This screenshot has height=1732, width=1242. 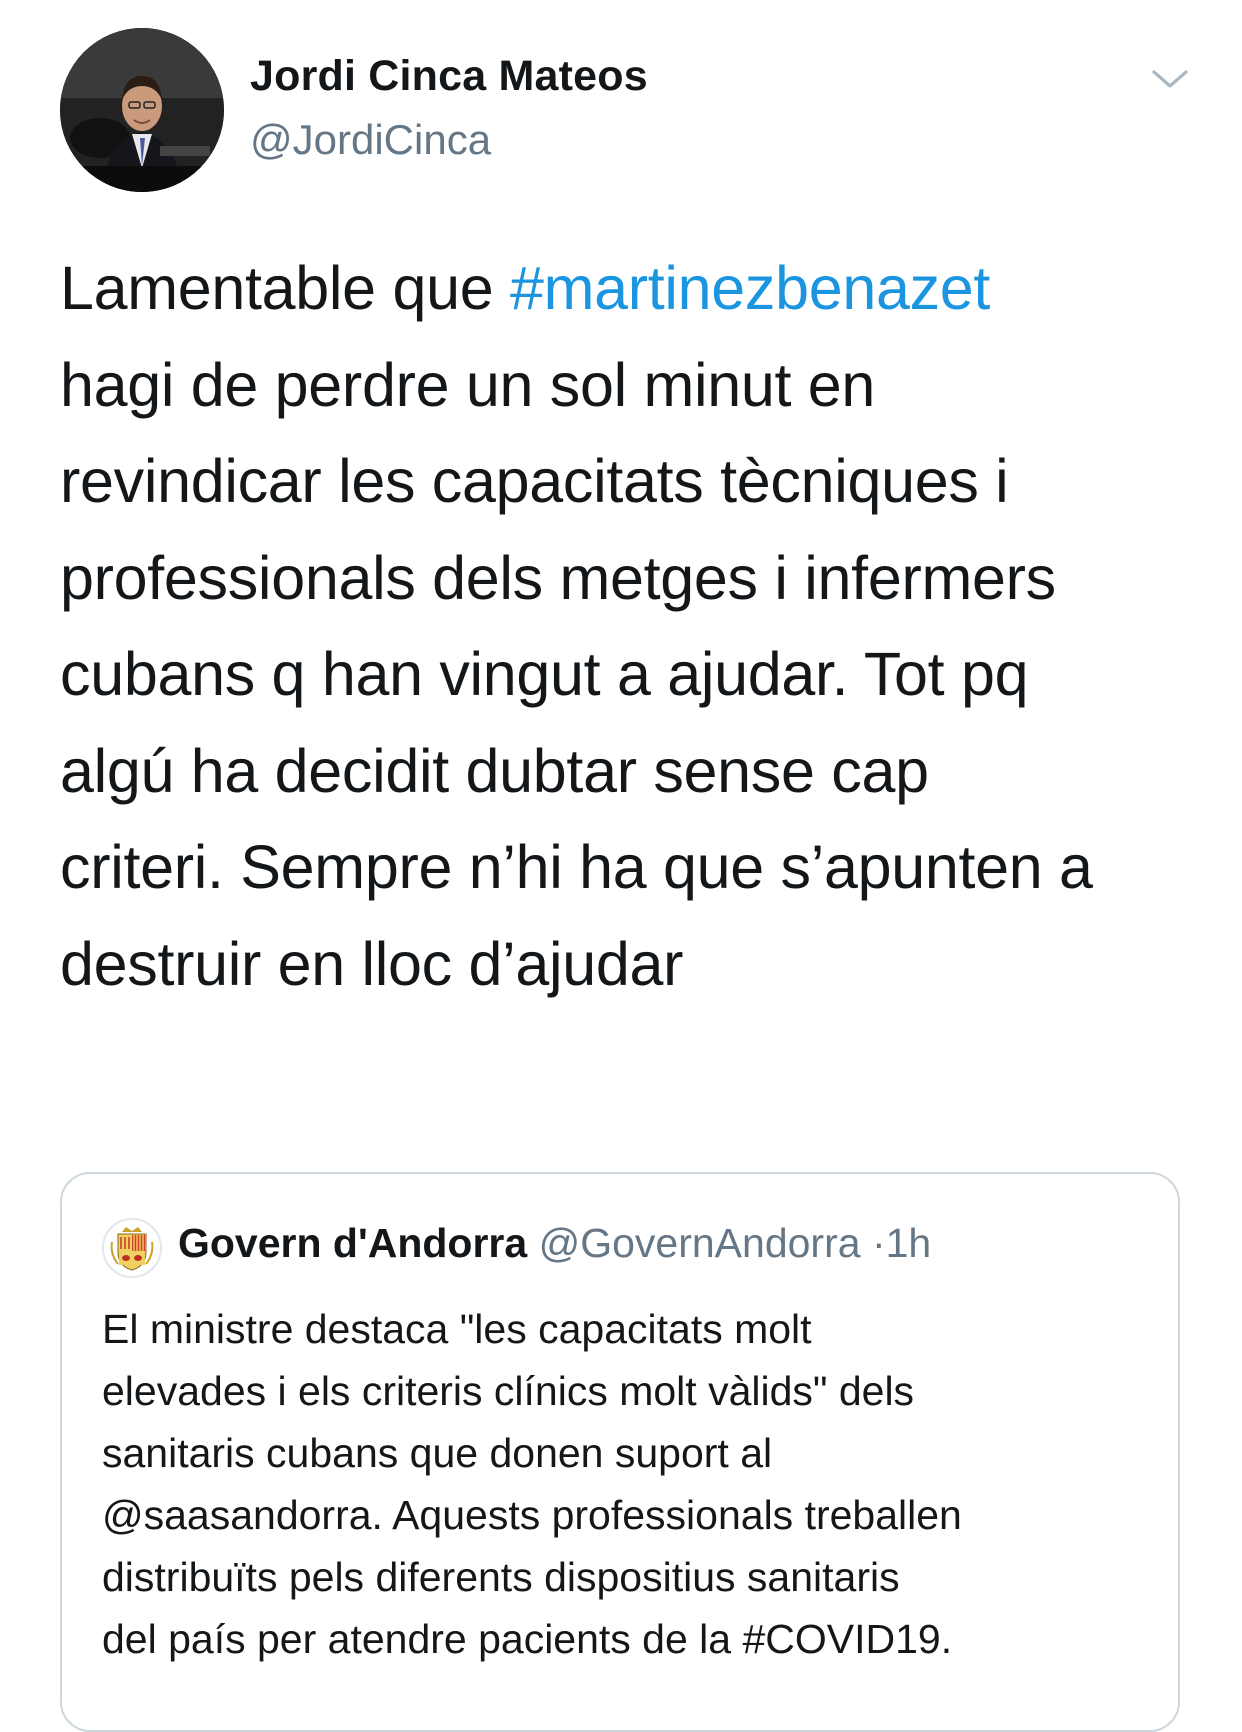 I want to click on profile-photo-icon, so click(x=142, y=110).